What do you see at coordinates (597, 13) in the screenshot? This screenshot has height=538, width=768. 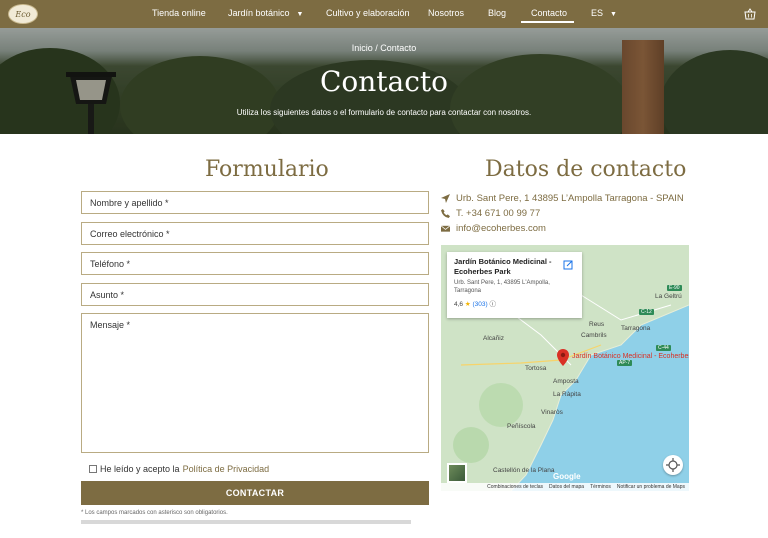 I see `nav-label: ES` at bounding box center [597, 13].